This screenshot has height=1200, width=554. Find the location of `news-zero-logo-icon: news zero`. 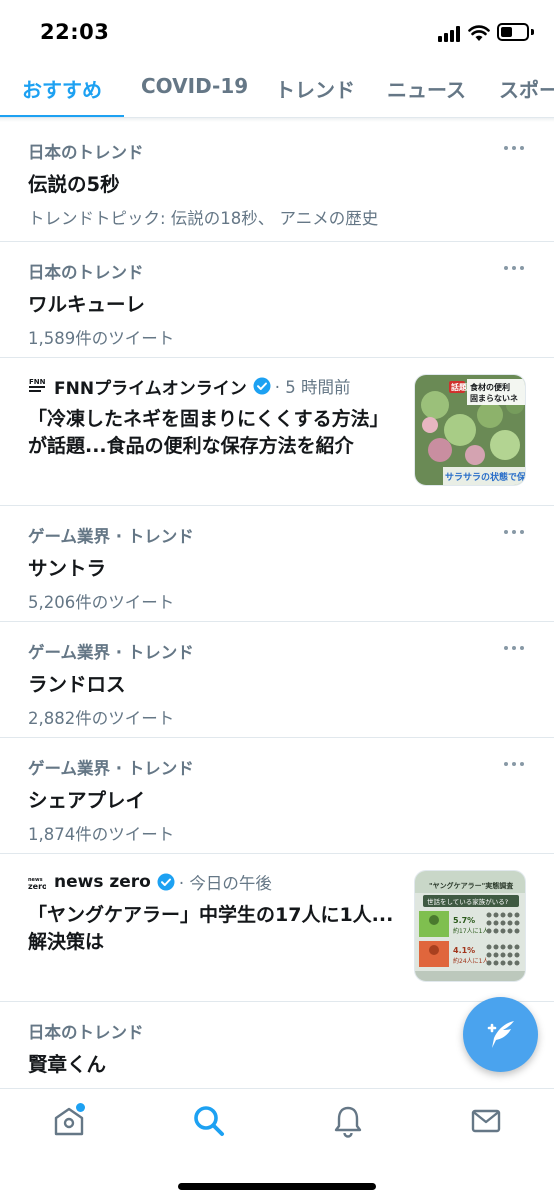

news-zero-logo-icon: news zero is located at coordinates (37, 882).